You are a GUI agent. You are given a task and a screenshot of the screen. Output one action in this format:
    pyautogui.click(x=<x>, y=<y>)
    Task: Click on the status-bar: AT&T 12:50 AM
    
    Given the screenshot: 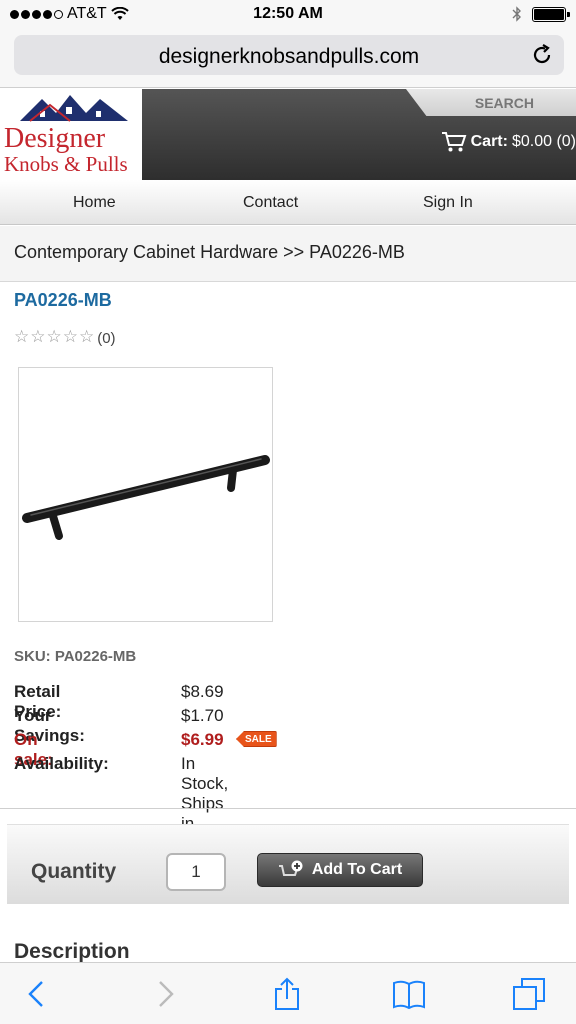 What is the action you would take?
    pyautogui.click(x=288, y=15)
    